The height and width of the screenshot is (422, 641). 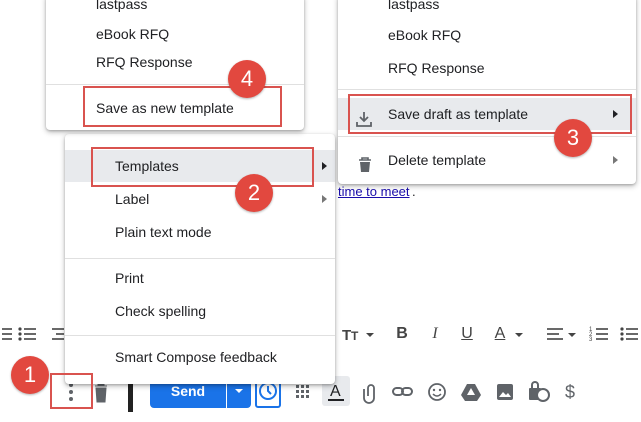 What do you see at coordinates (471, 392) in the screenshot?
I see `drive-icon` at bounding box center [471, 392].